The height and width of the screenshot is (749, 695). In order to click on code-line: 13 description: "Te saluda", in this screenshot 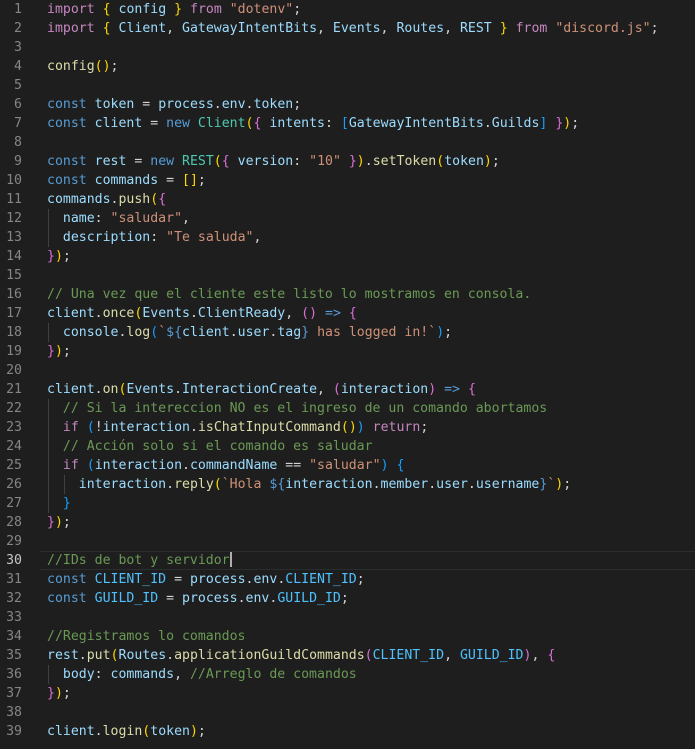, I will do `click(347, 237)`.